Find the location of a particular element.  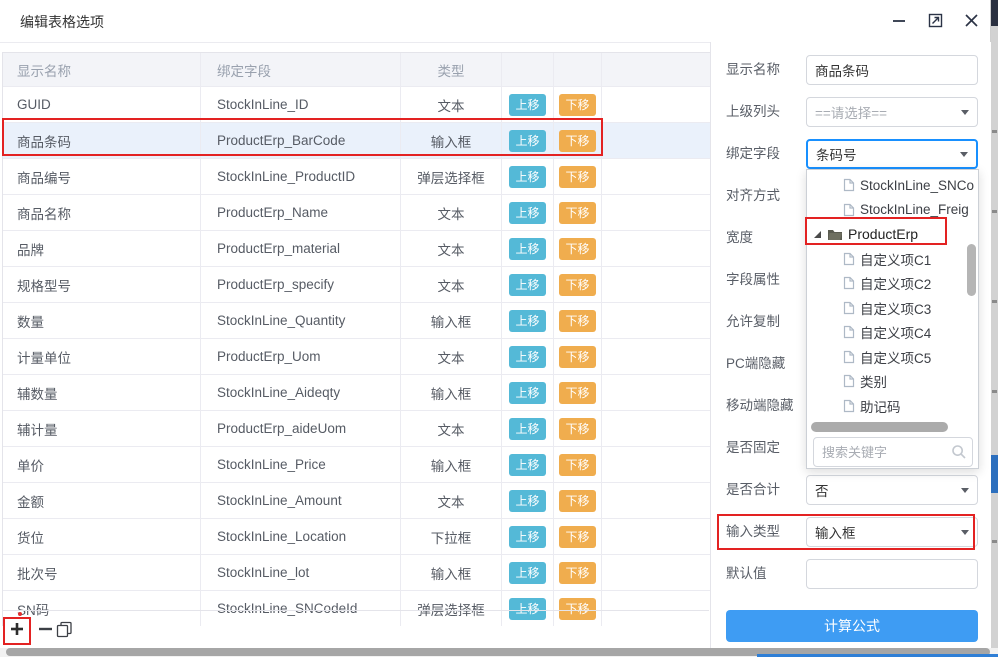

tree-item: StockInLine_SNCo is located at coordinates (892, 185).